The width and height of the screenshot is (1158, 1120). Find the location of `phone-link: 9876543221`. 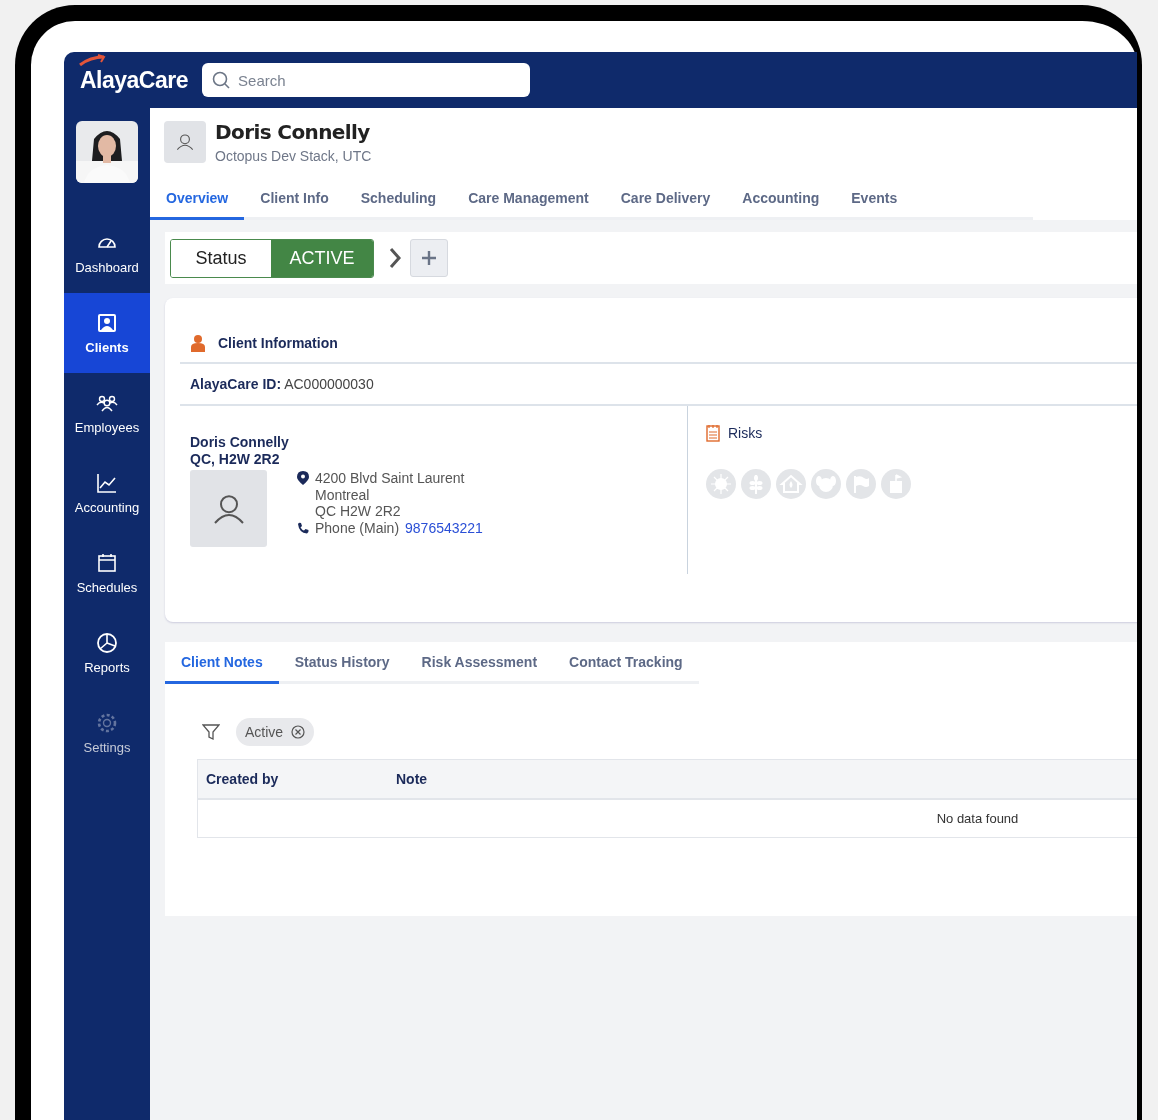

phone-link: 9876543221 is located at coordinates (444, 527).